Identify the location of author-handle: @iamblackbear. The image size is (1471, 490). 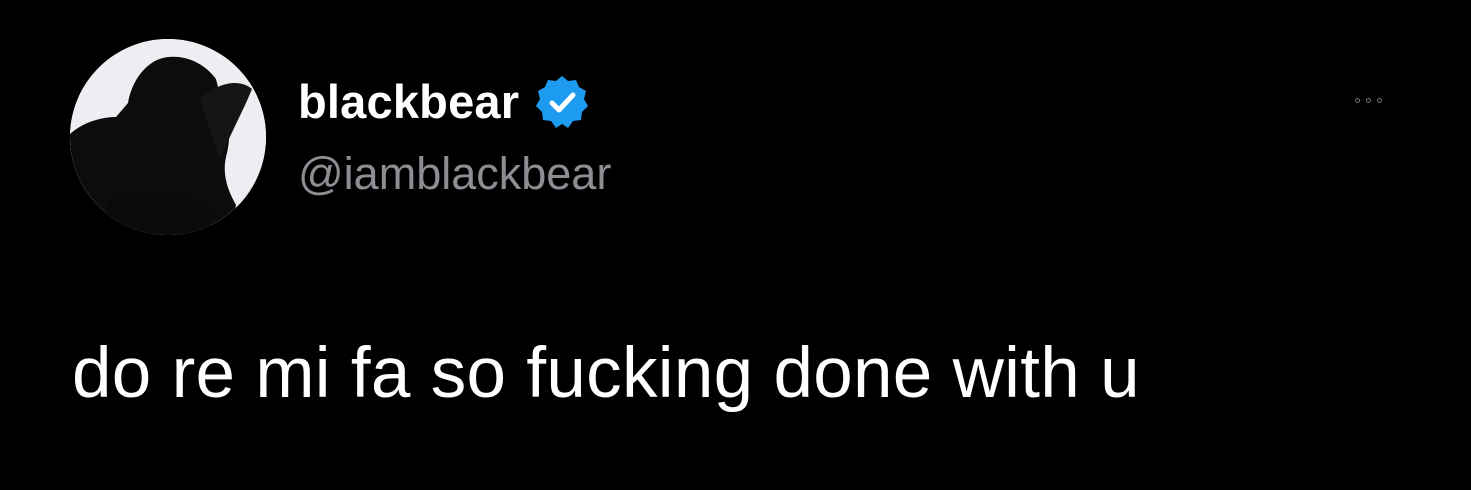
(454, 174).